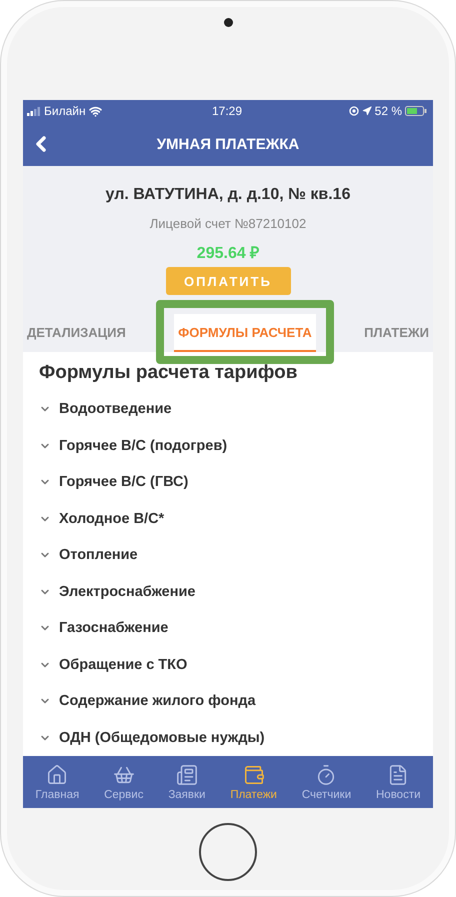 Image resolution: width=456 pixels, height=897 pixels. I want to click on formula-label: Холодное В/С*, so click(111, 518).